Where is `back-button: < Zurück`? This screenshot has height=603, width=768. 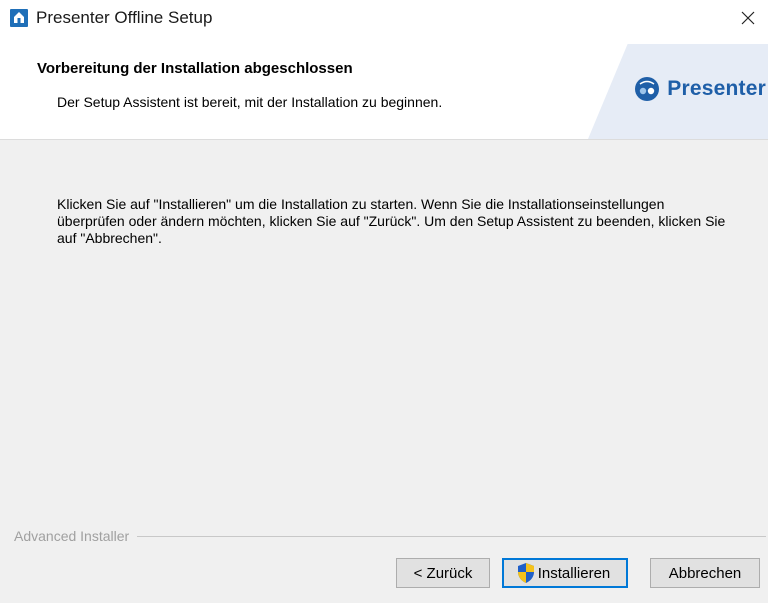
back-button: < Zurück is located at coordinates (443, 573).